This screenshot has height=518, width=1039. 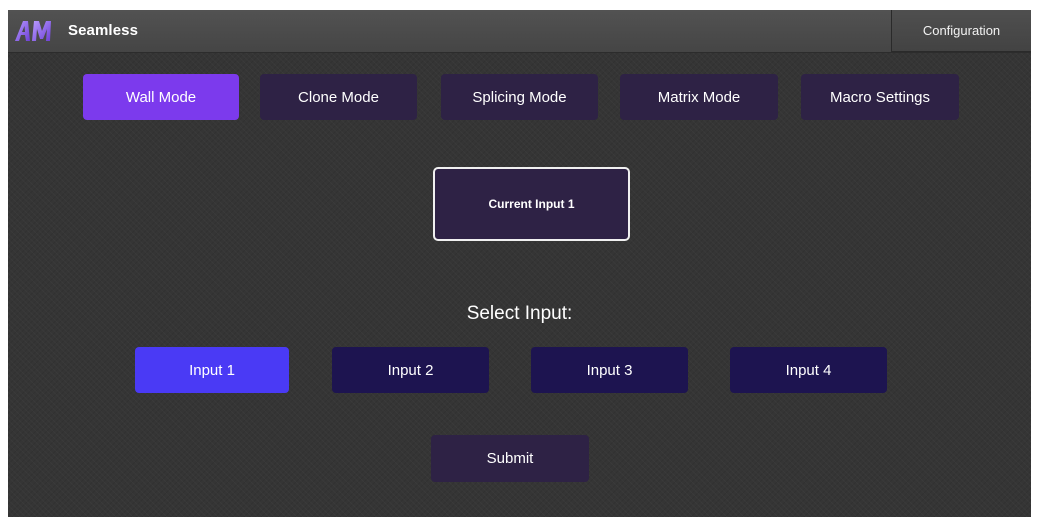 What do you see at coordinates (510, 458) in the screenshot?
I see `submit-button: Submit` at bounding box center [510, 458].